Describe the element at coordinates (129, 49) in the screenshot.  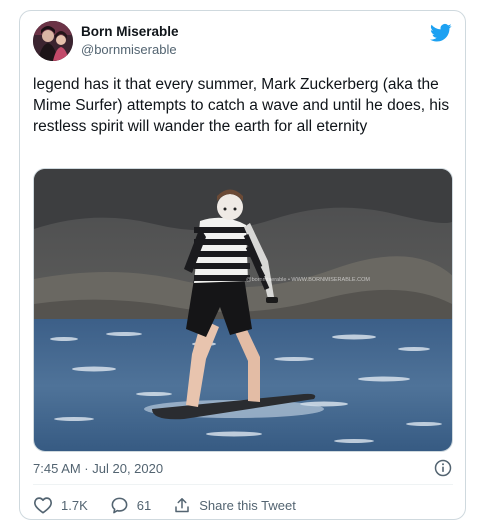
I see `author-handle: @bornmiserable` at that location.